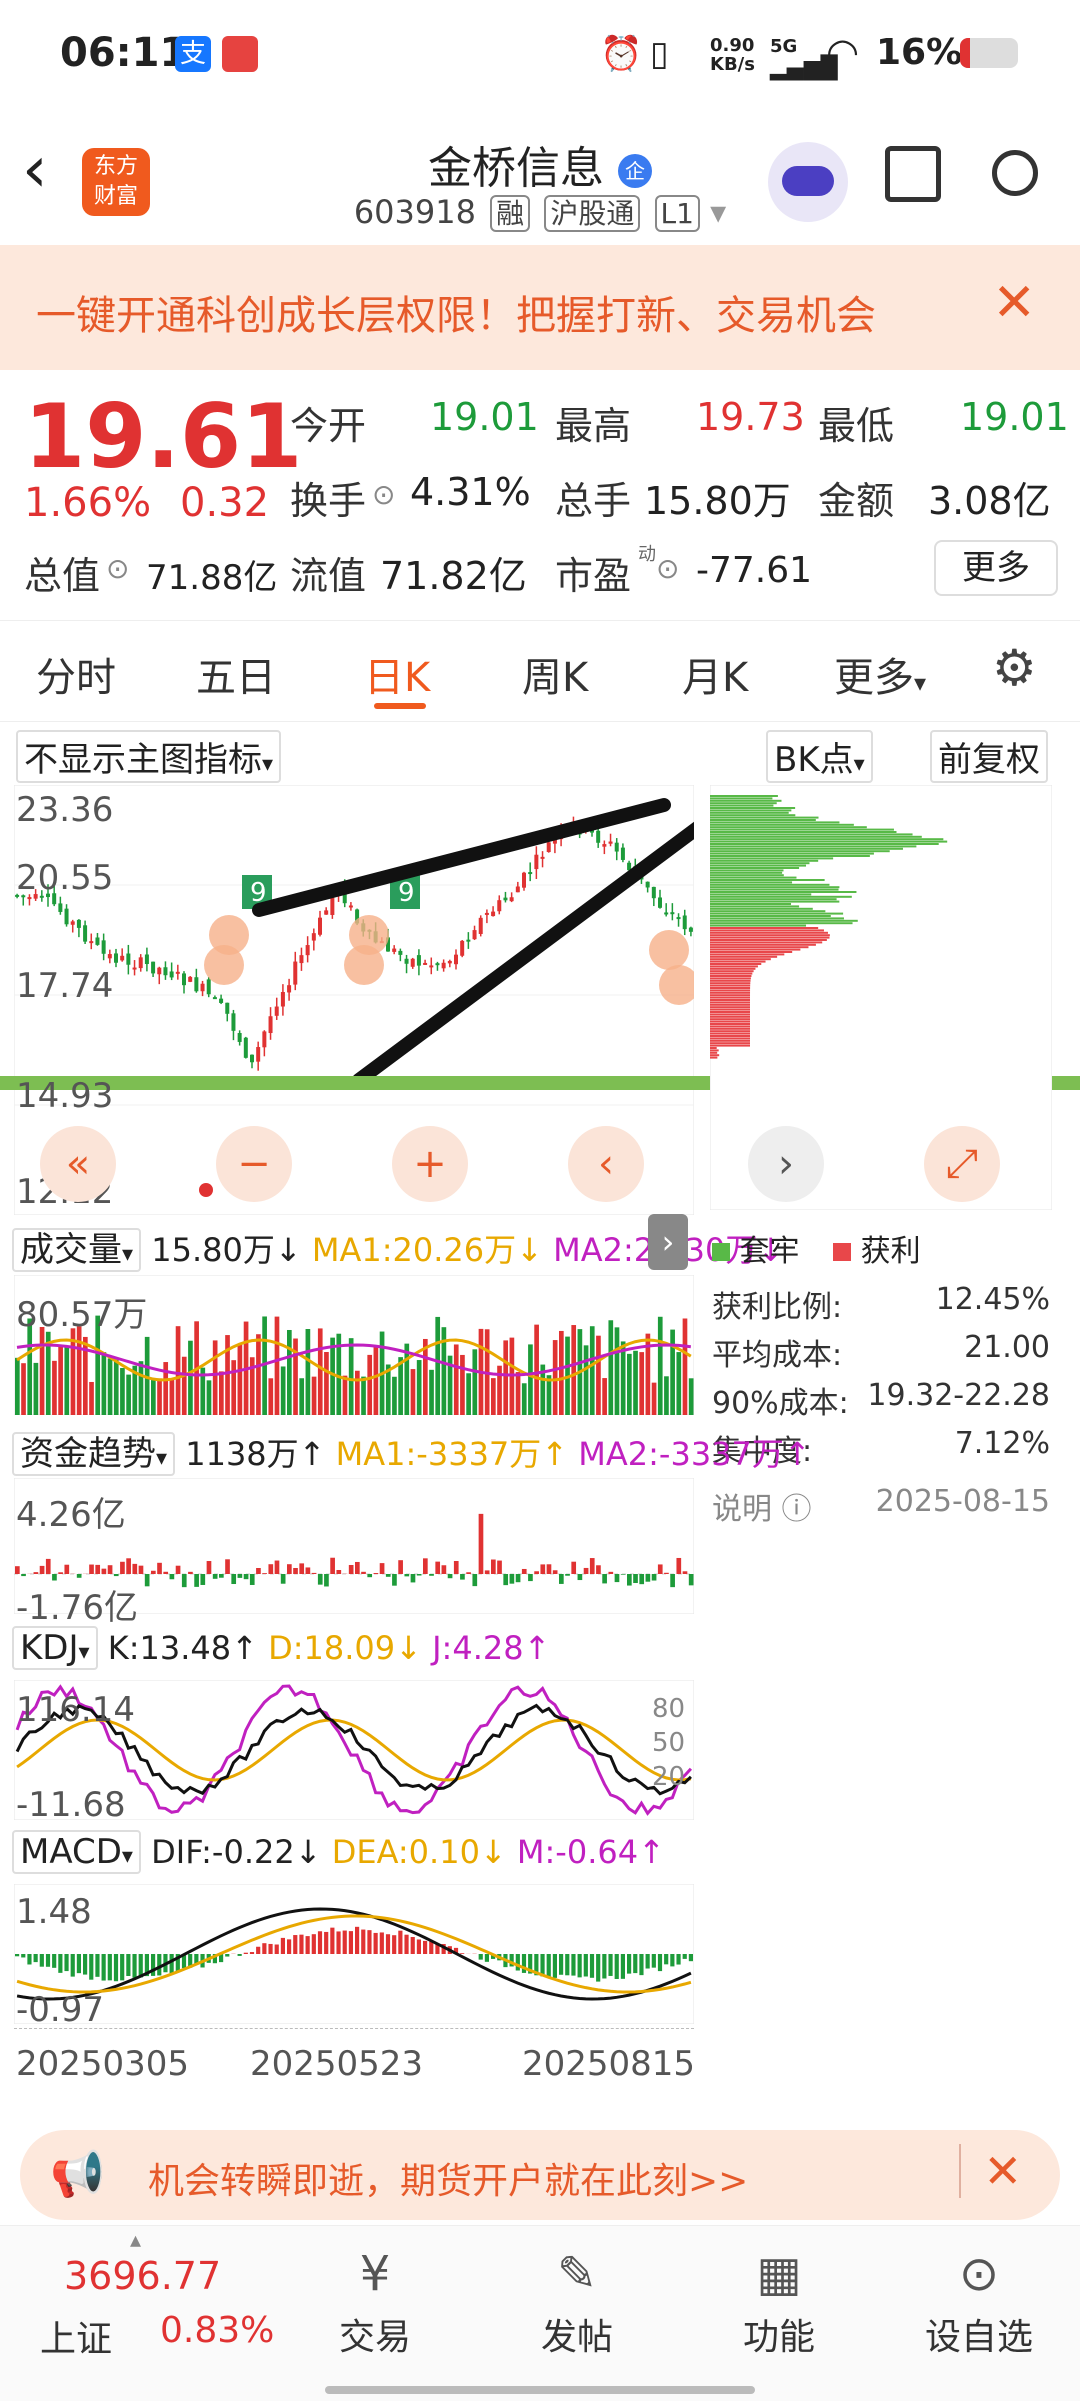 The height and width of the screenshot is (2401, 1080). What do you see at coordinates (762, 1506) in the screenshot?
I see `chip-note: 说明 ⓘ` at bounding box center [762, 1506].